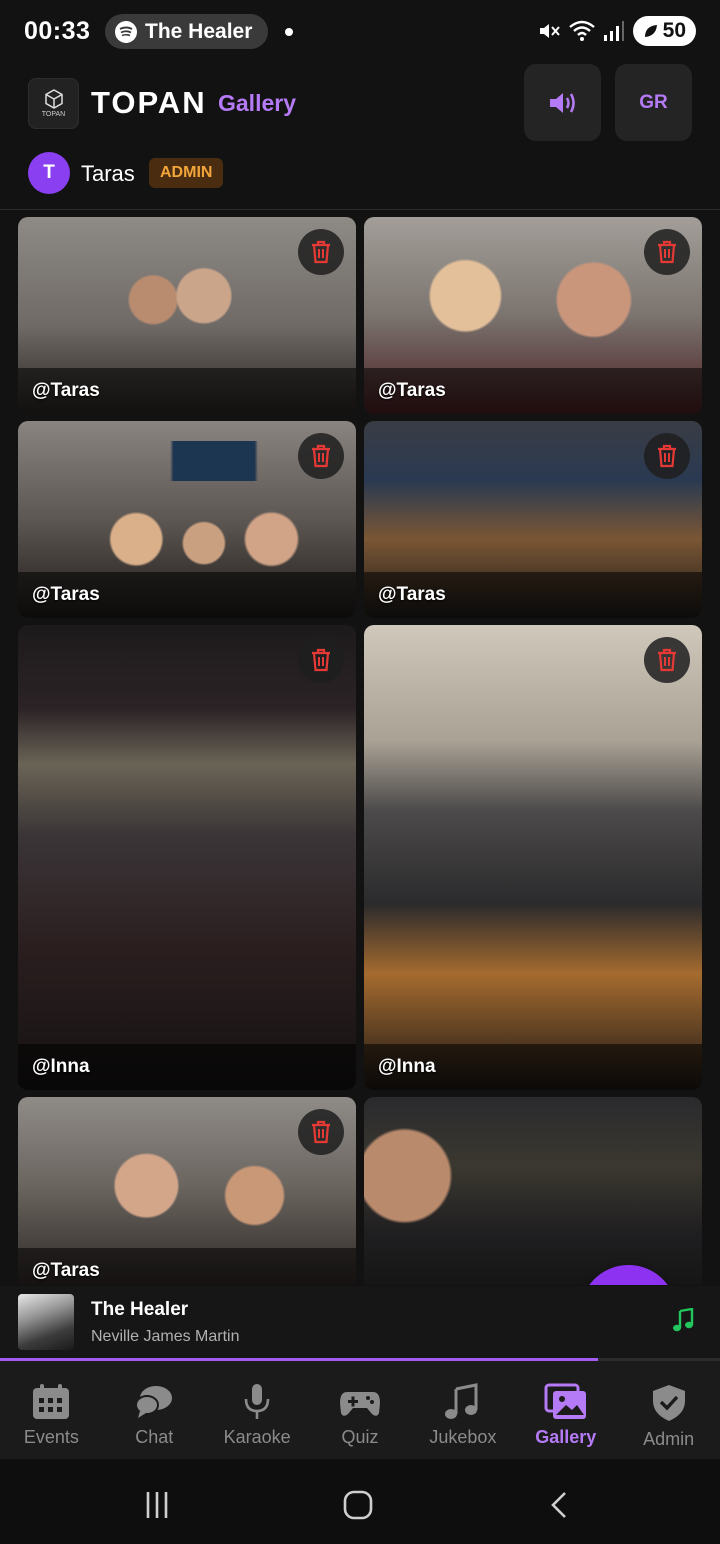 The width and height of the screenshot is (720, 1544). I want to click on sound-button, so click(562, 102).